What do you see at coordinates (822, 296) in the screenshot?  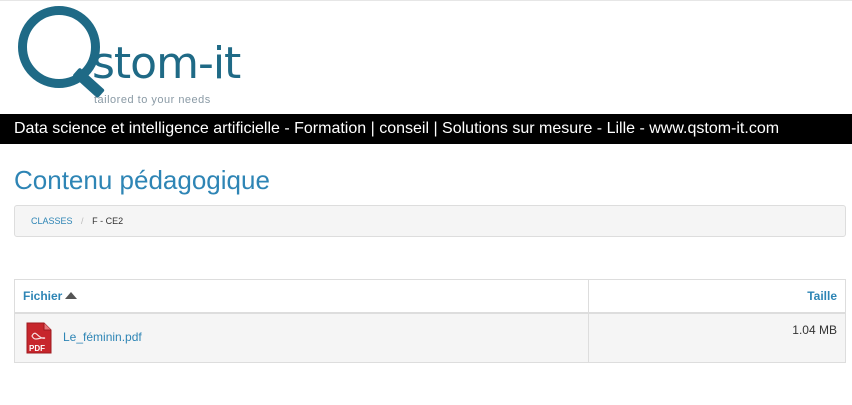 I see `column-header-size-label: Taille` at bounding box center [822, 296].